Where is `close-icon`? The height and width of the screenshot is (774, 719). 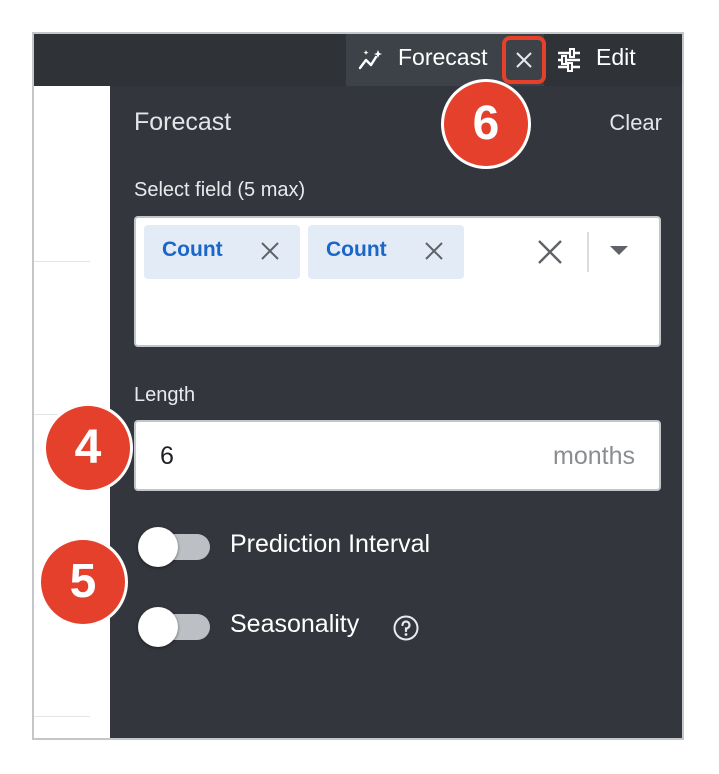 close-icon is located at coordinates (524, 60).